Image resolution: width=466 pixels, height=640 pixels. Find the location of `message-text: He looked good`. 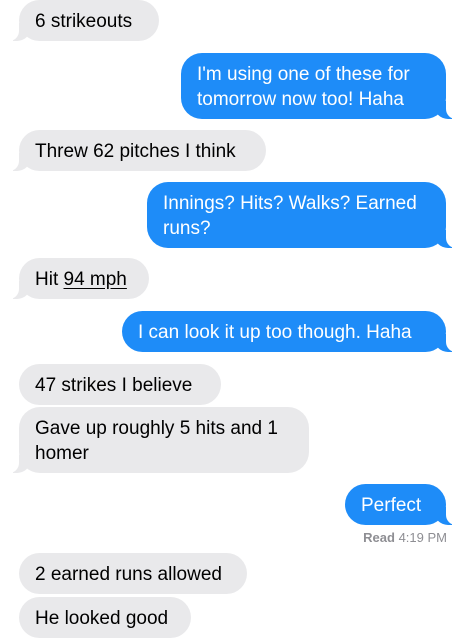

message-text: He looked good is located at coordinates (102, 618).